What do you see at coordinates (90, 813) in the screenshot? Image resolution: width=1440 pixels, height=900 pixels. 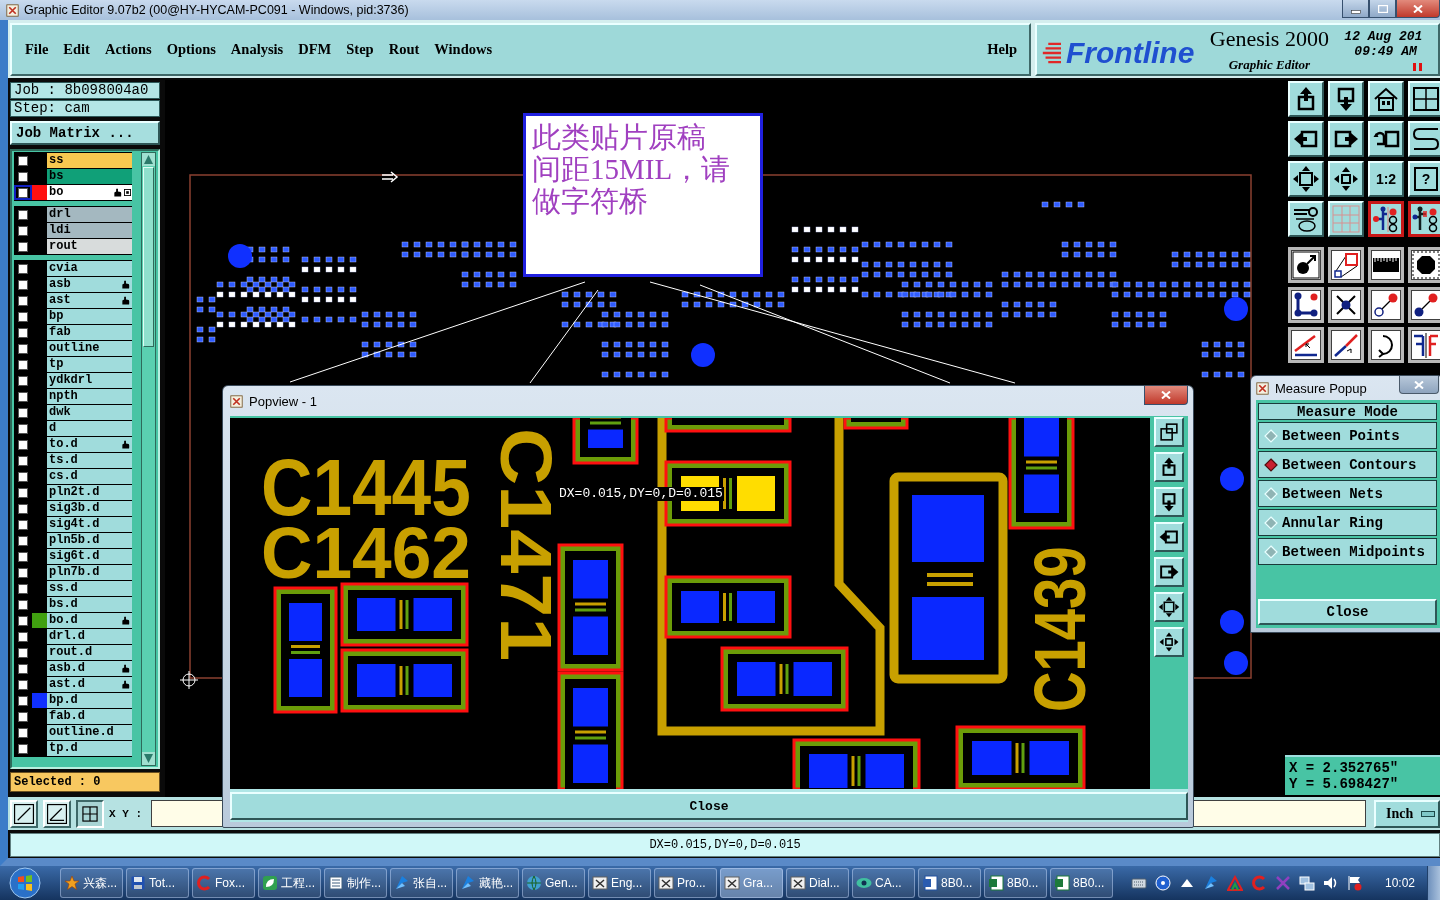 I see `snap-mode-button` at bounding box center [90, 813].